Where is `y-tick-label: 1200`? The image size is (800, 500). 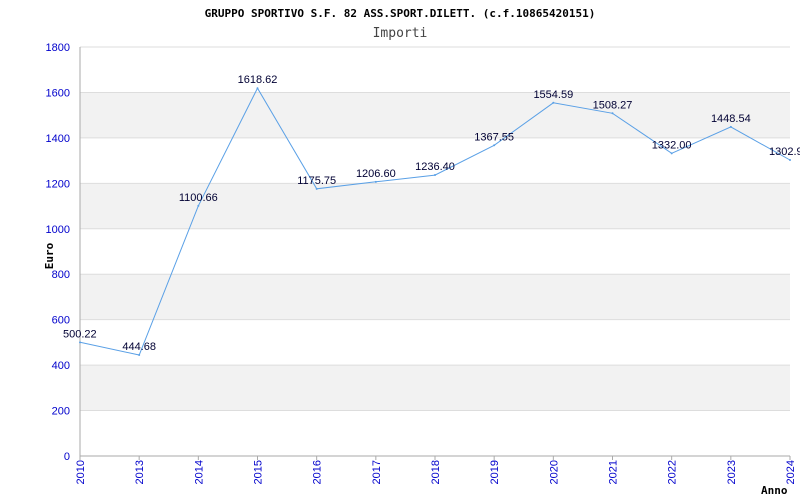 y-tick-label: 1200 is located at coordinates (58, 184).